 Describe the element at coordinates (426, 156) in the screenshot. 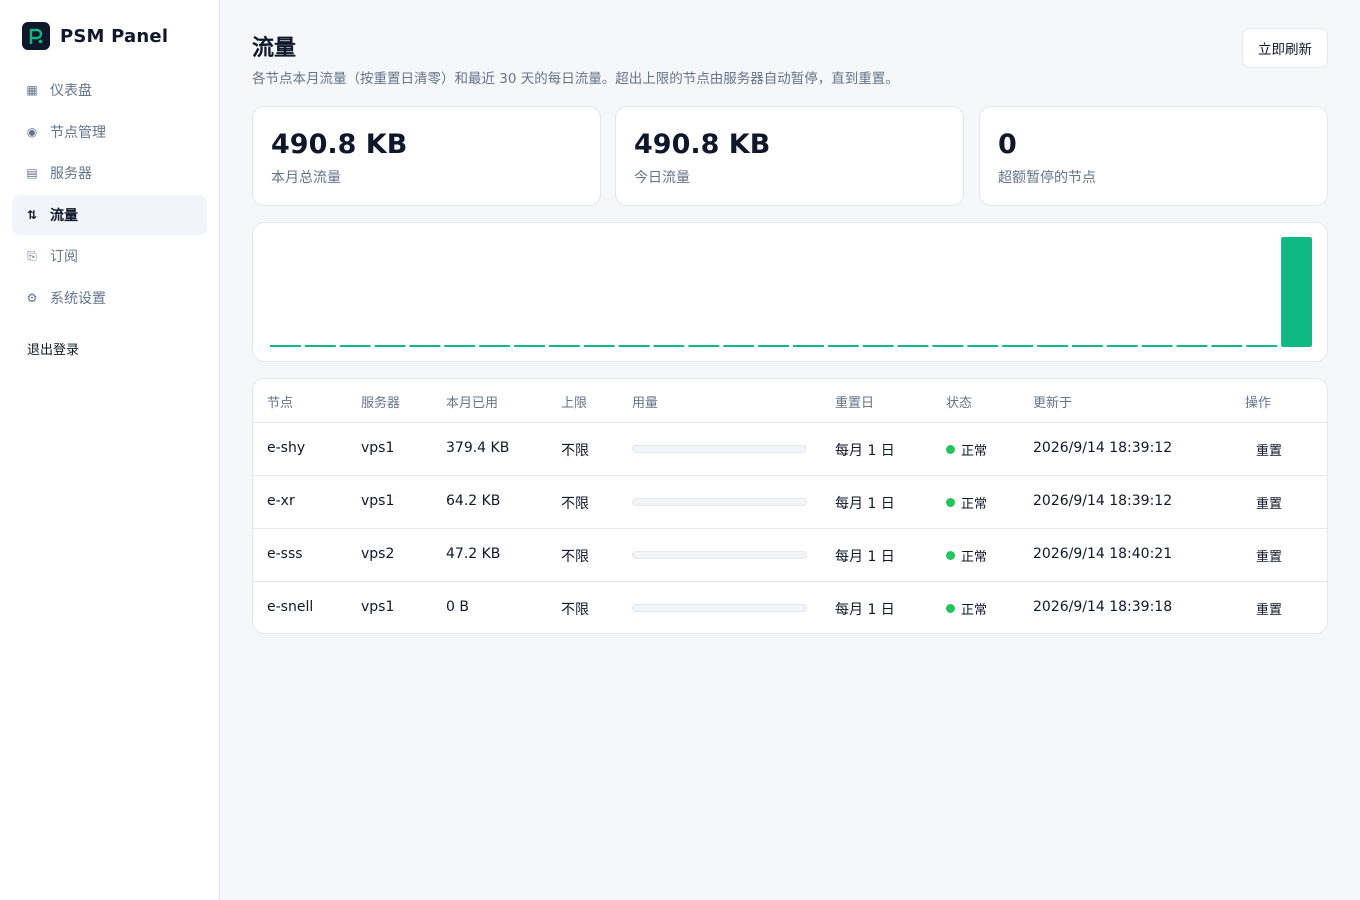

I see `stat-card-month-total: 490.8 KB 本月总流量` at that location.